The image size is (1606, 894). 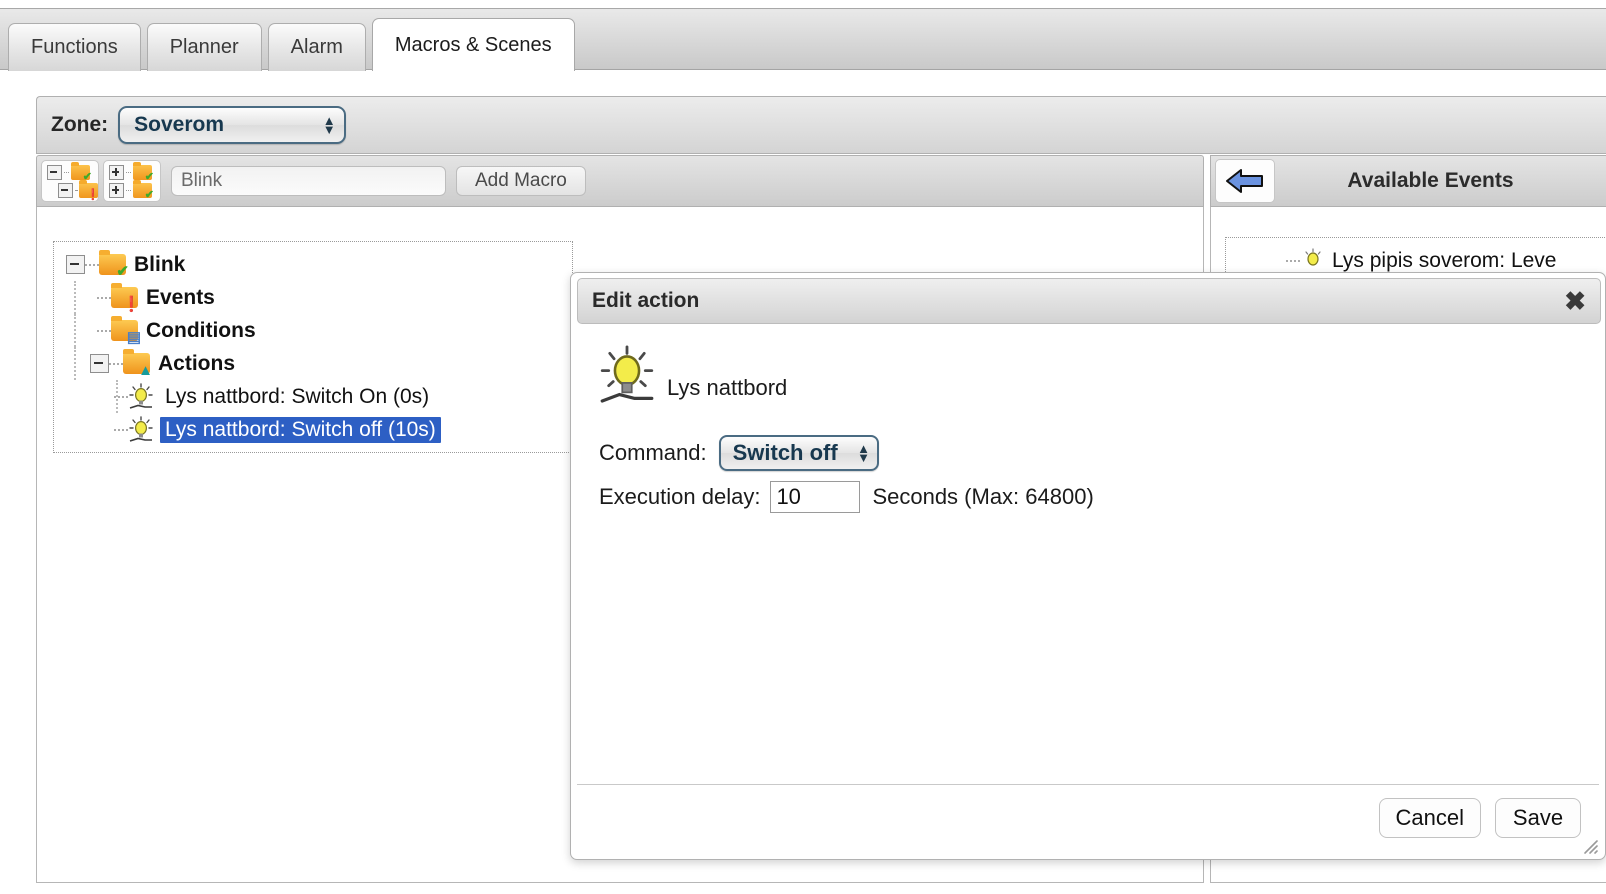 What do you see at coordinates (983, 496) in the screenshot?
I see `delay-units-label: Seconds (Max: 64800)` at bounding box center [983, 496].